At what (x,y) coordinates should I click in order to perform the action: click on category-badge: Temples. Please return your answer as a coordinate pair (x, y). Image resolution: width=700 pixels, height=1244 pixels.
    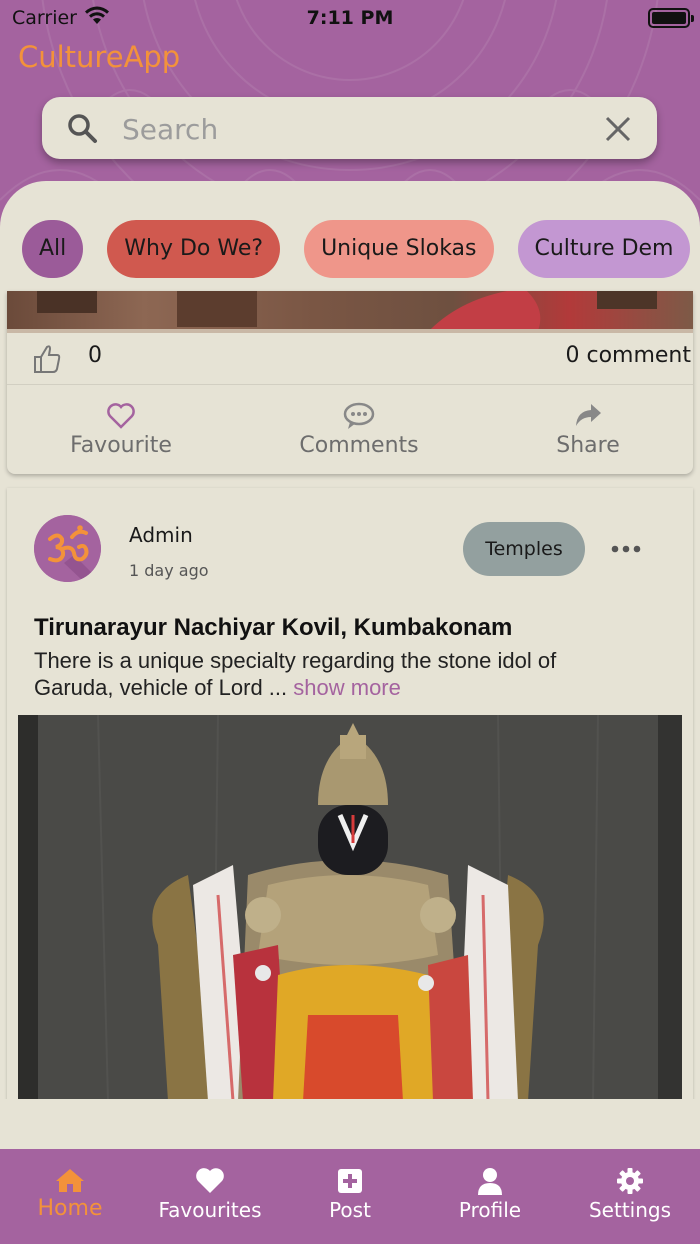
    Looking at the image, I should click on (524, 549).